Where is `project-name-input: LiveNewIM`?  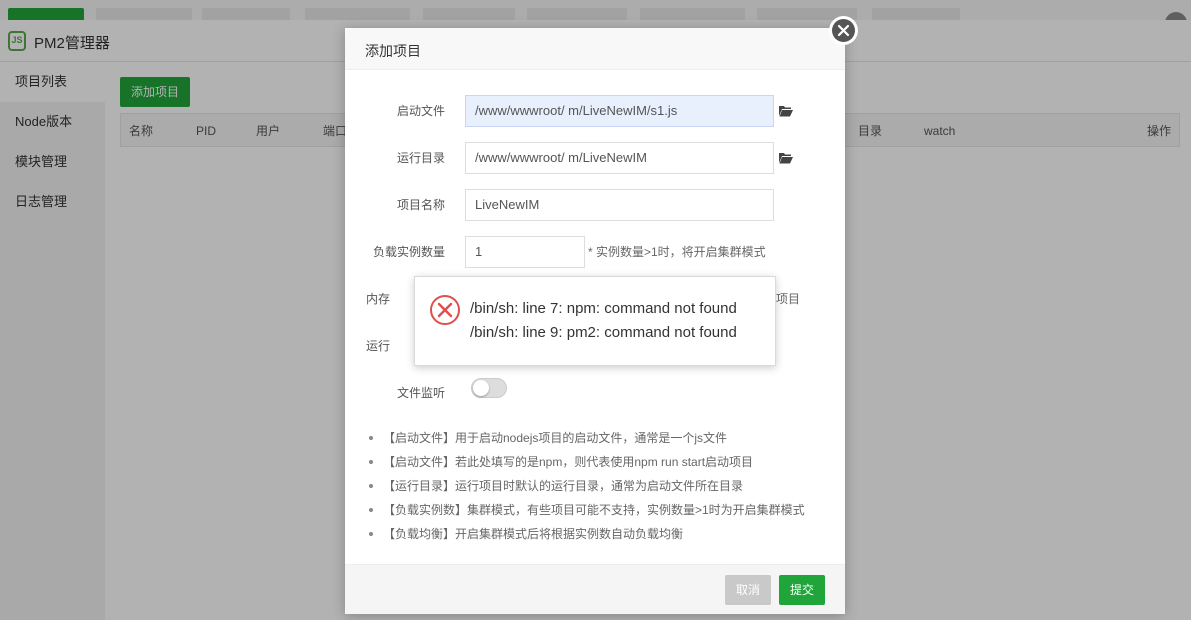
project-name-input: LiveNewIM is located at coordinates (619, 205).